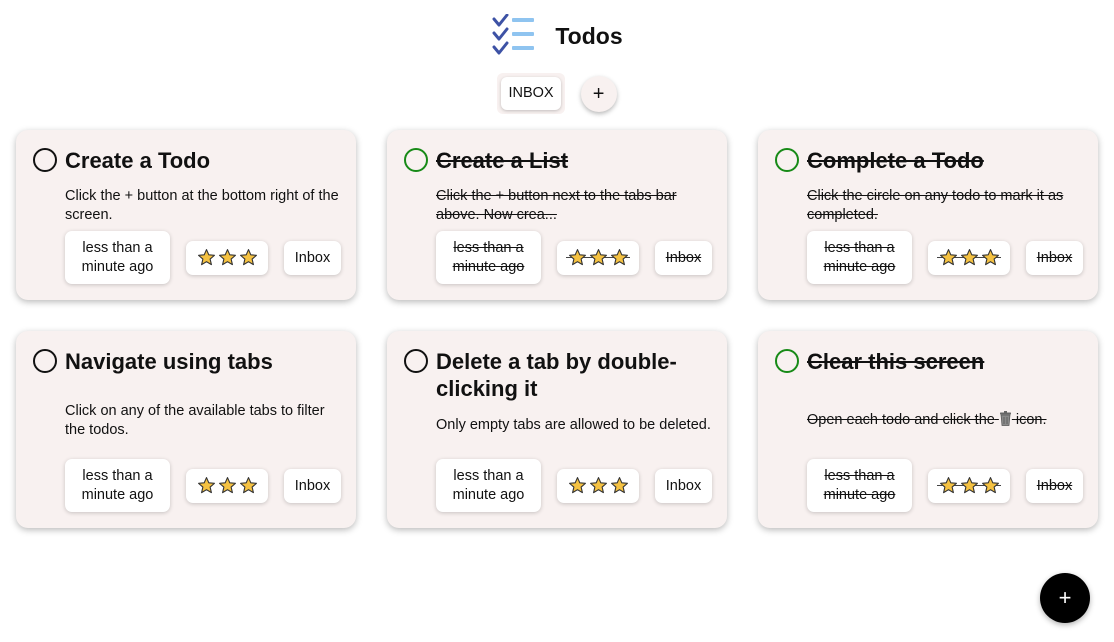 Image resolution: width=1114 pixels, height=642 pixels. I want to click on todo-title: Create a List, so click(502, 160).